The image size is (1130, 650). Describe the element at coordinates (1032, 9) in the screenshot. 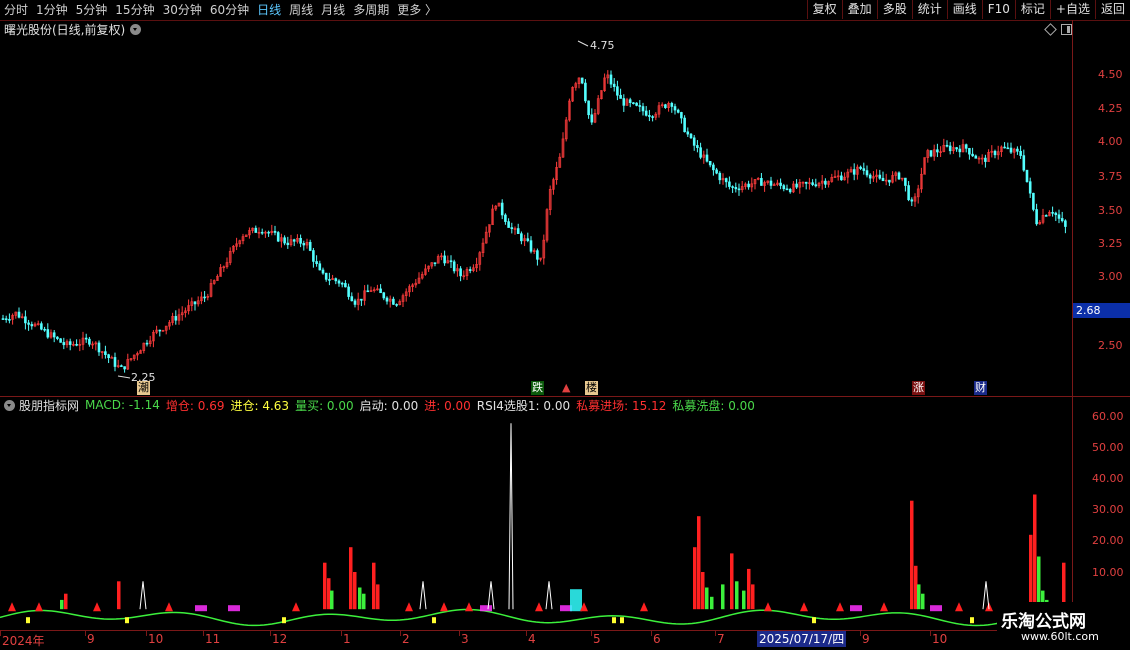

I see `toolbar-button-6: 标记` at that location.